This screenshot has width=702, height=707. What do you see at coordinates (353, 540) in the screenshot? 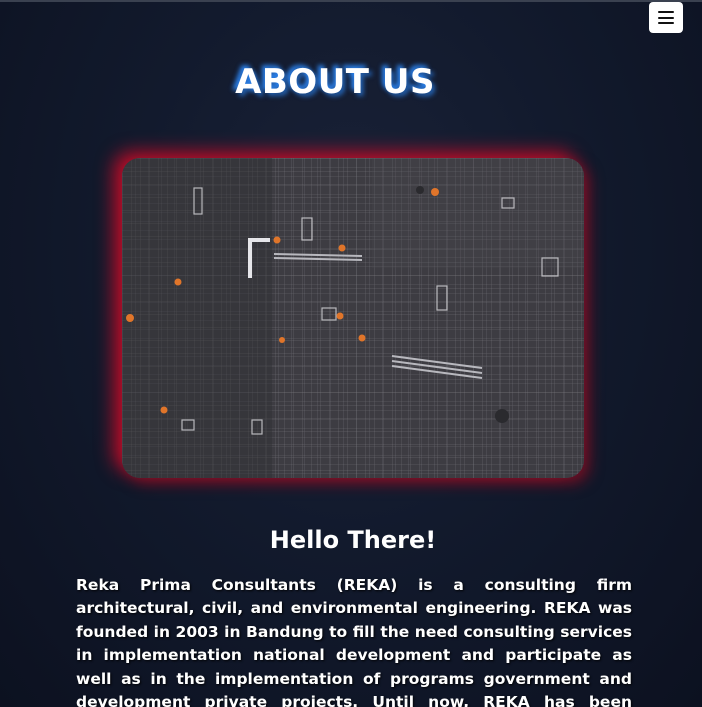
I see `greeting-heading: Hello There!` at bounding box center [353, 540].